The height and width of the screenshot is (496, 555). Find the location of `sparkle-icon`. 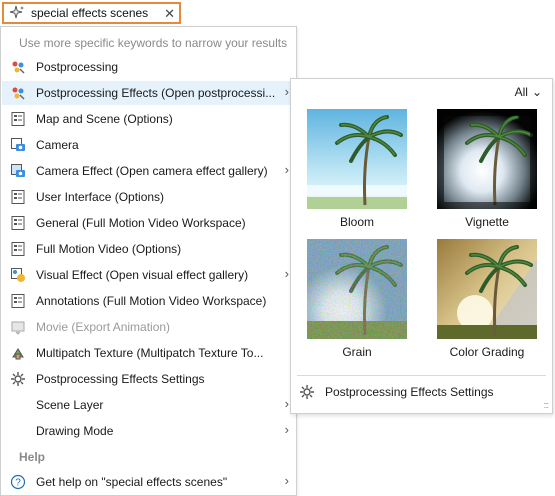

sparkle-icon is located at coordinates (17, 13).